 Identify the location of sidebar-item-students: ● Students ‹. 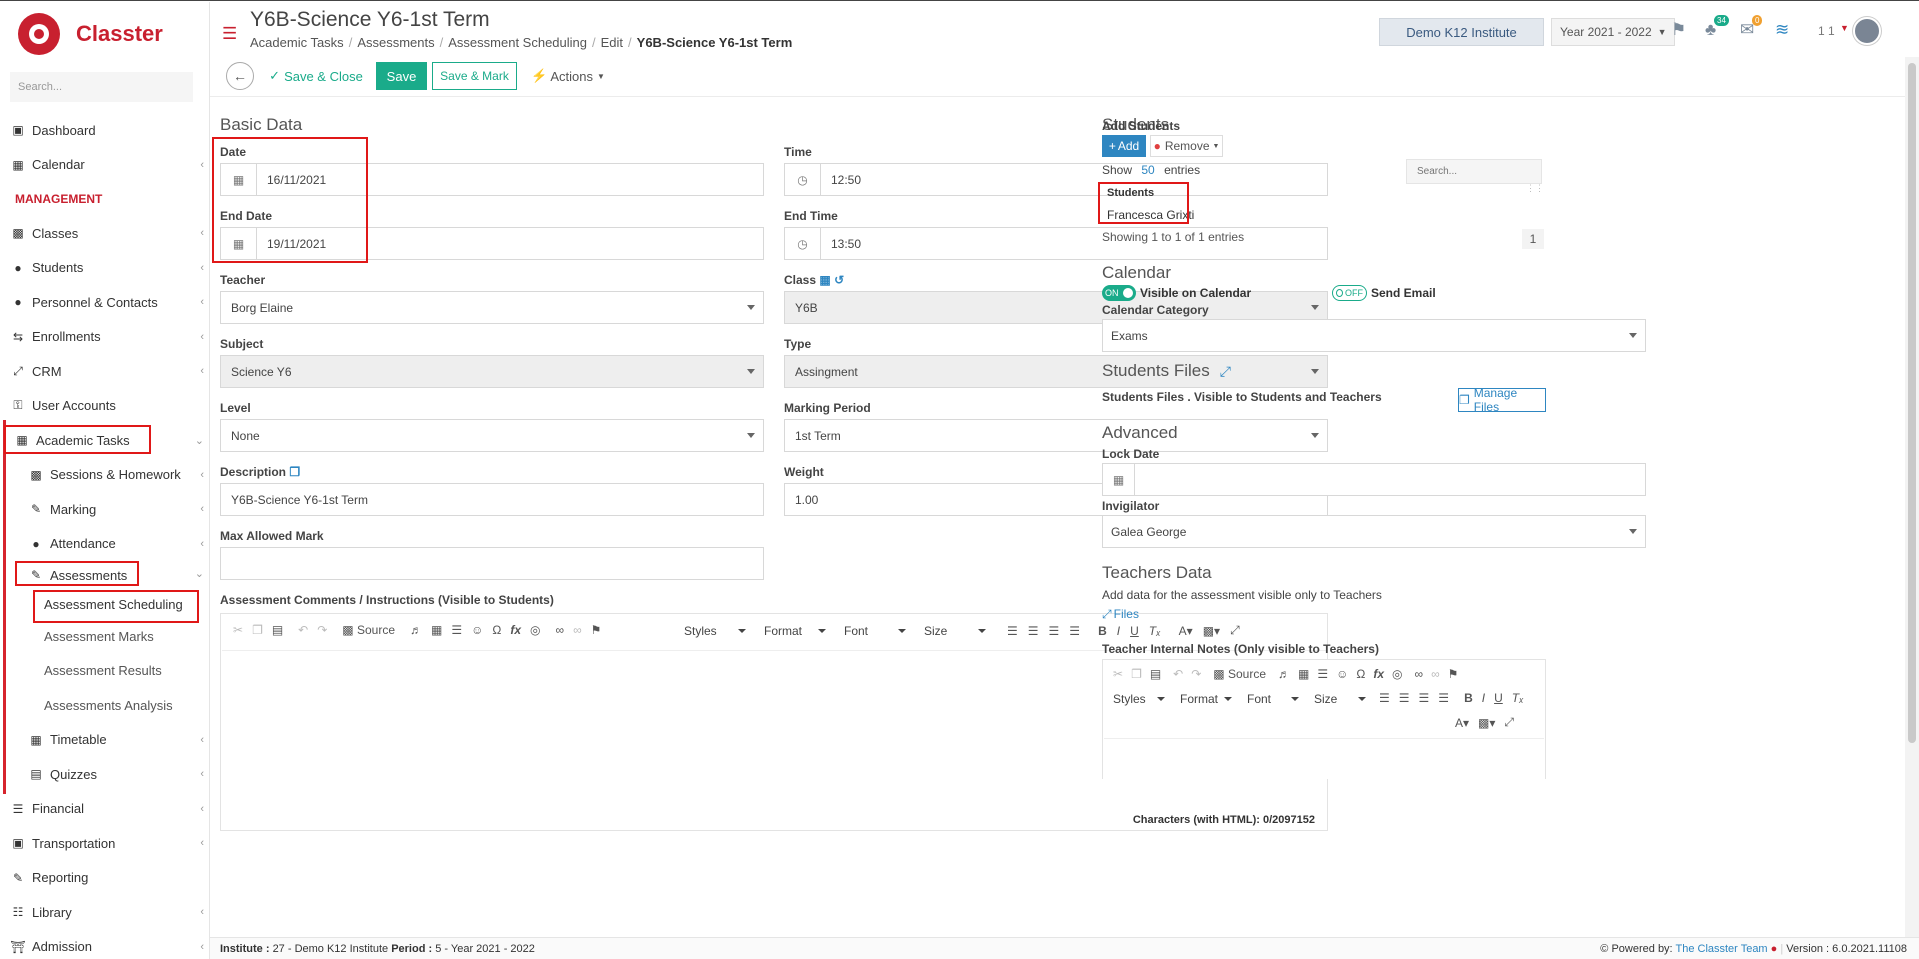
(105, 268).